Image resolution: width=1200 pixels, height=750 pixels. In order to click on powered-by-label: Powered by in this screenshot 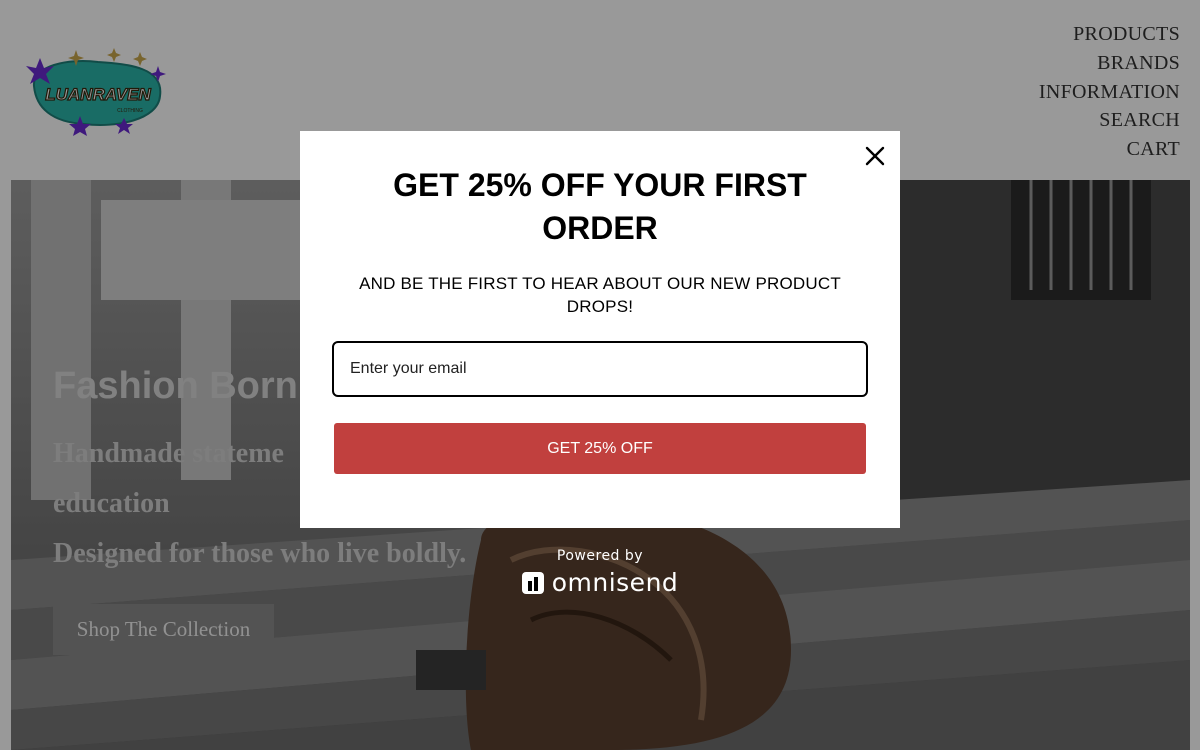, I will do `click(600, 556)`.